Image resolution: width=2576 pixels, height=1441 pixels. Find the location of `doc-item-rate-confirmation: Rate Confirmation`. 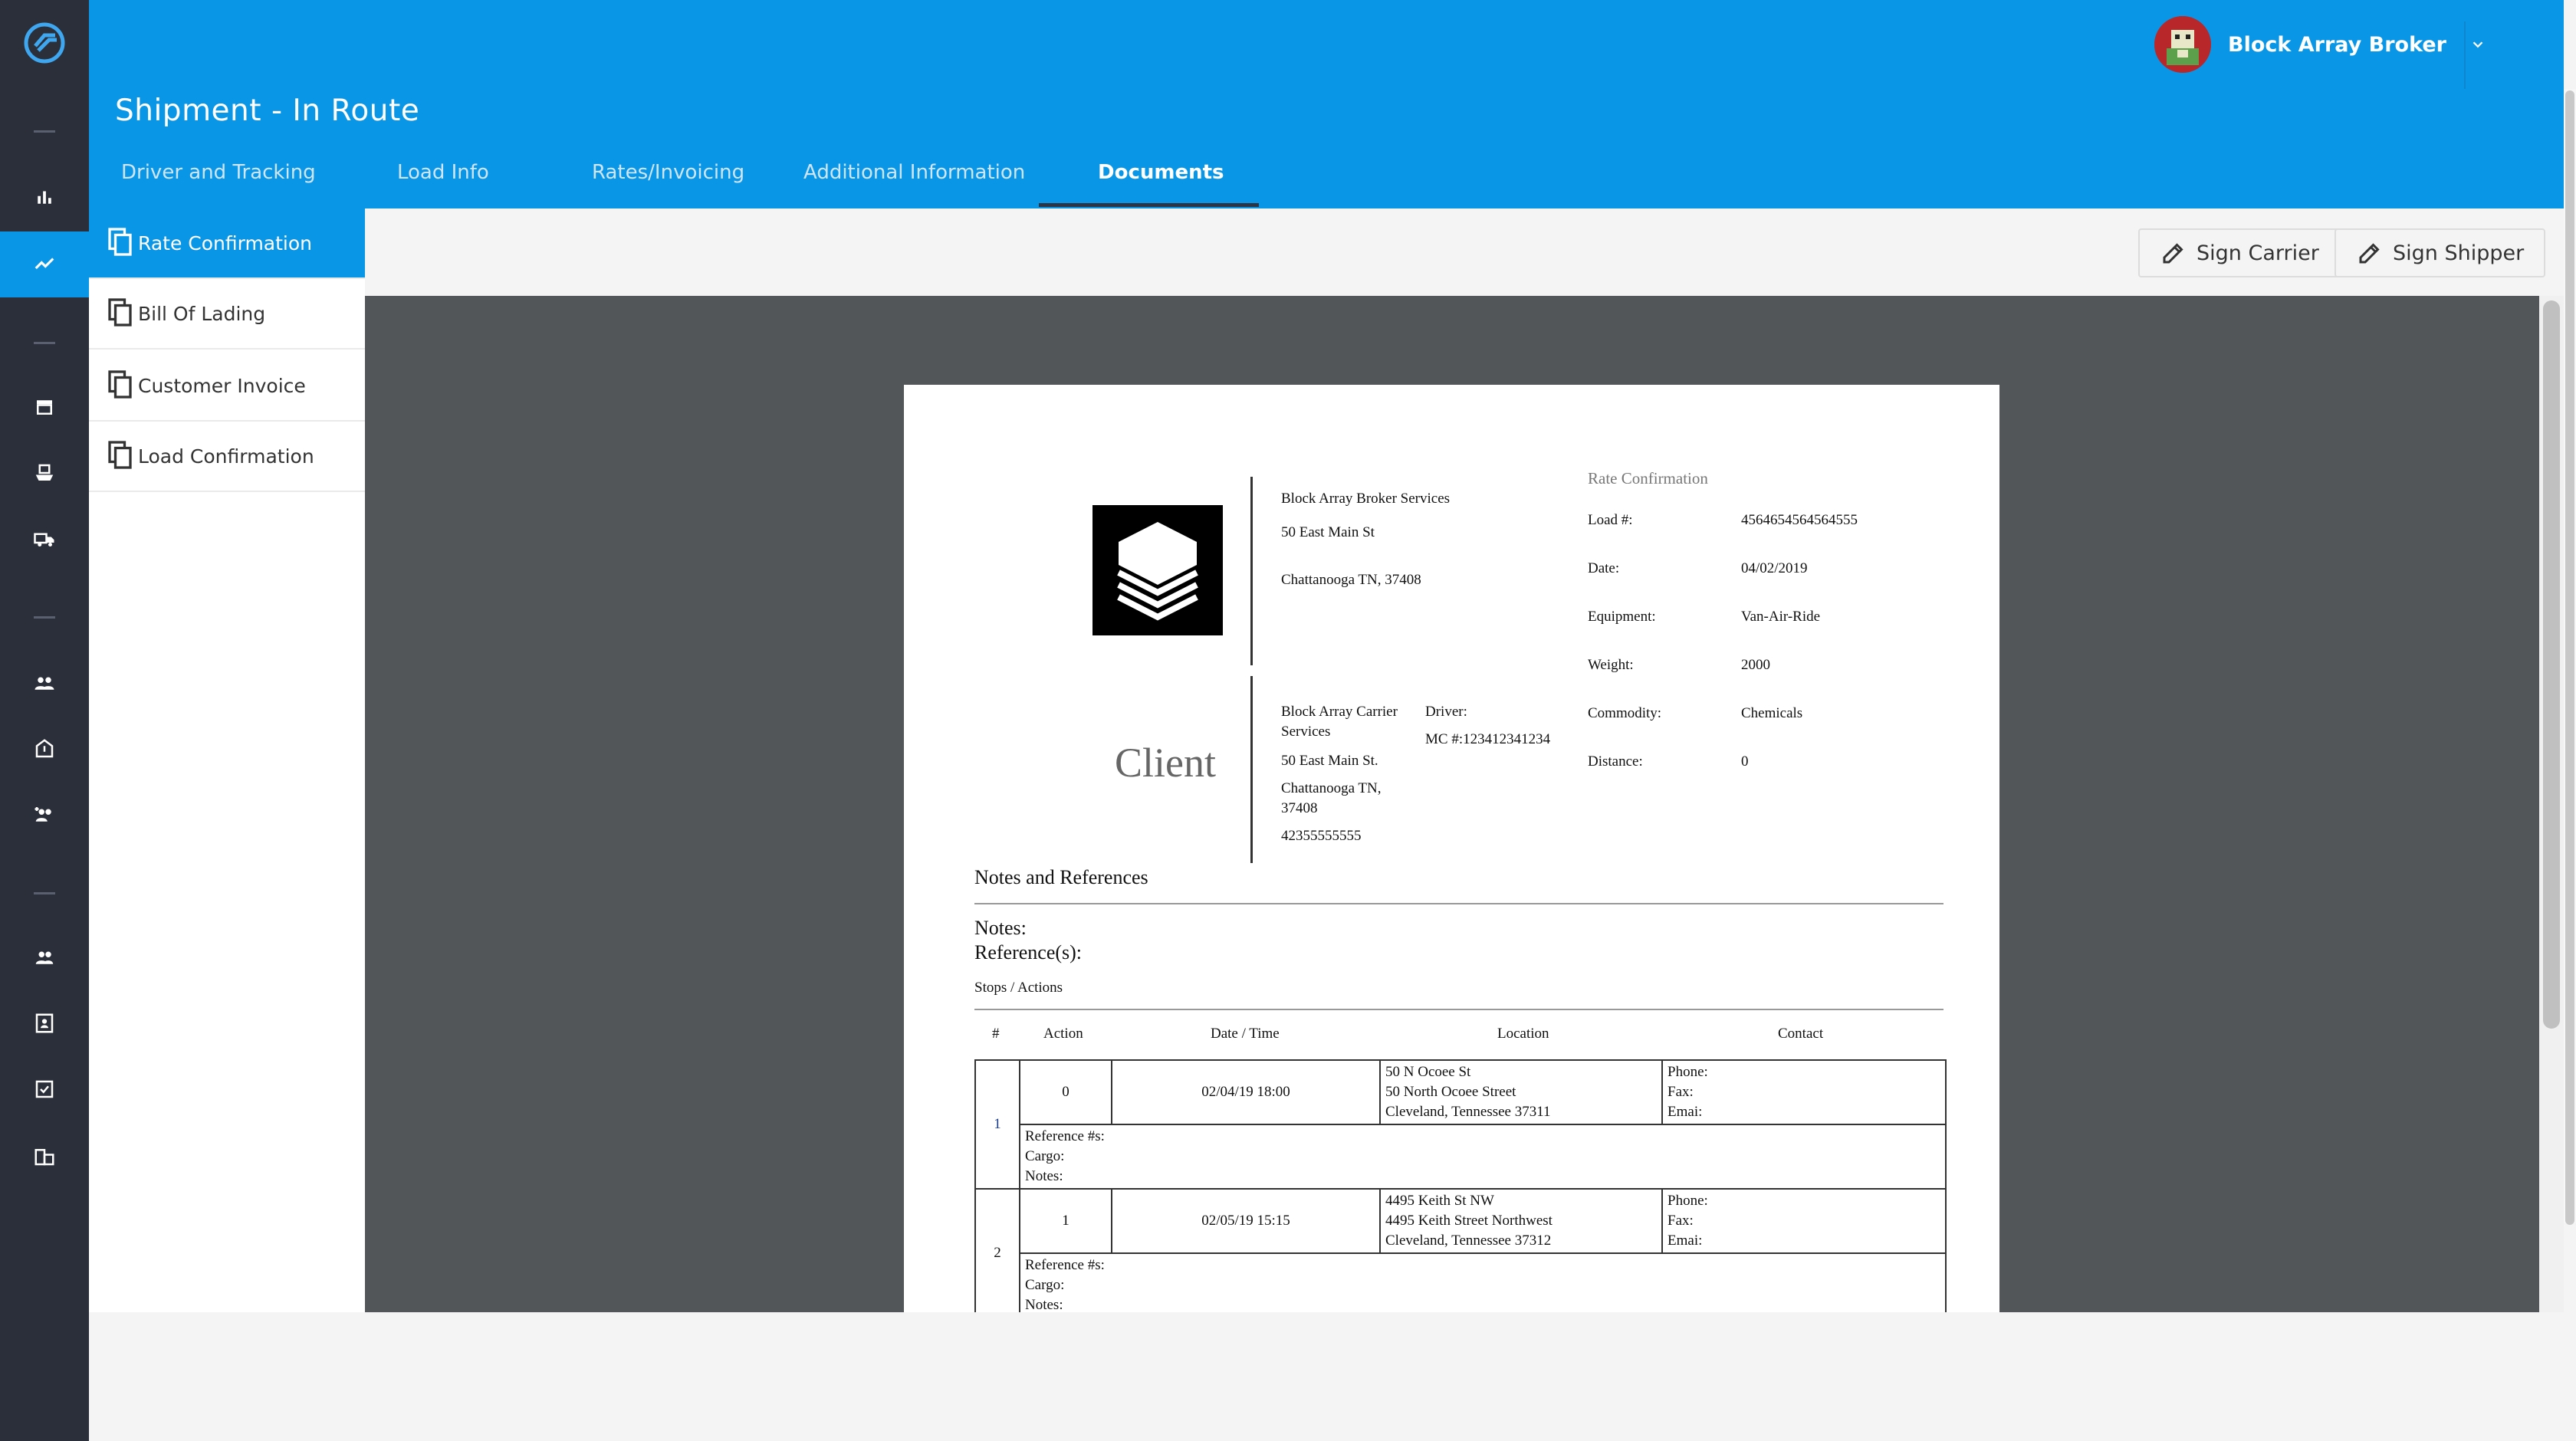

doc-item-rate-confirmation: Rate Confirmation is located at coordinates (227, 244).